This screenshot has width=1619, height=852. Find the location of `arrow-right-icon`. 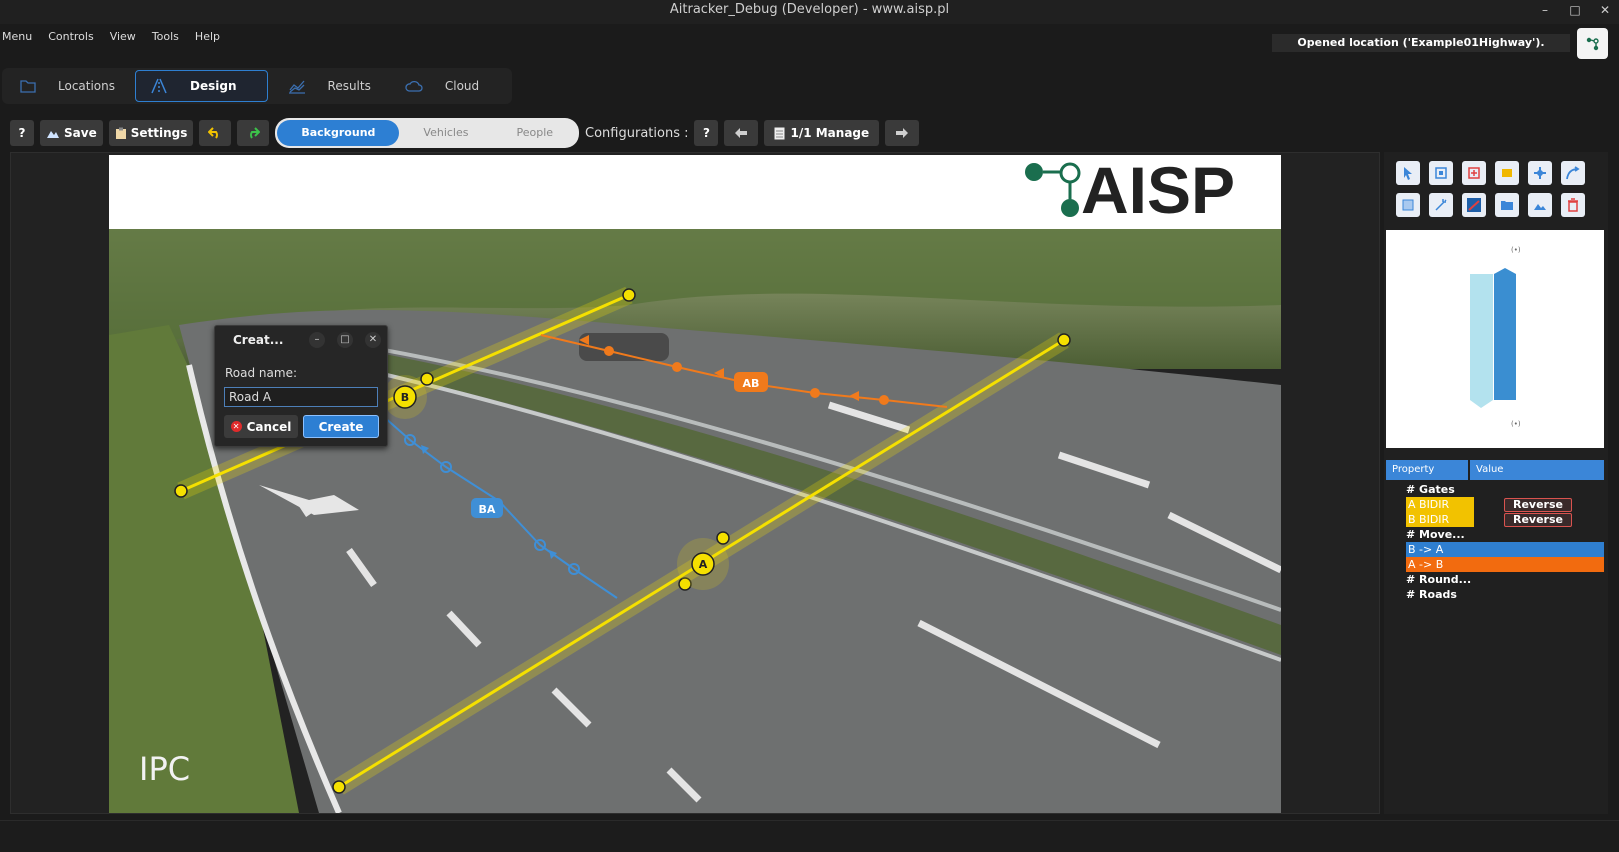

arrow-right-icon is located at coordinates (902, 133).